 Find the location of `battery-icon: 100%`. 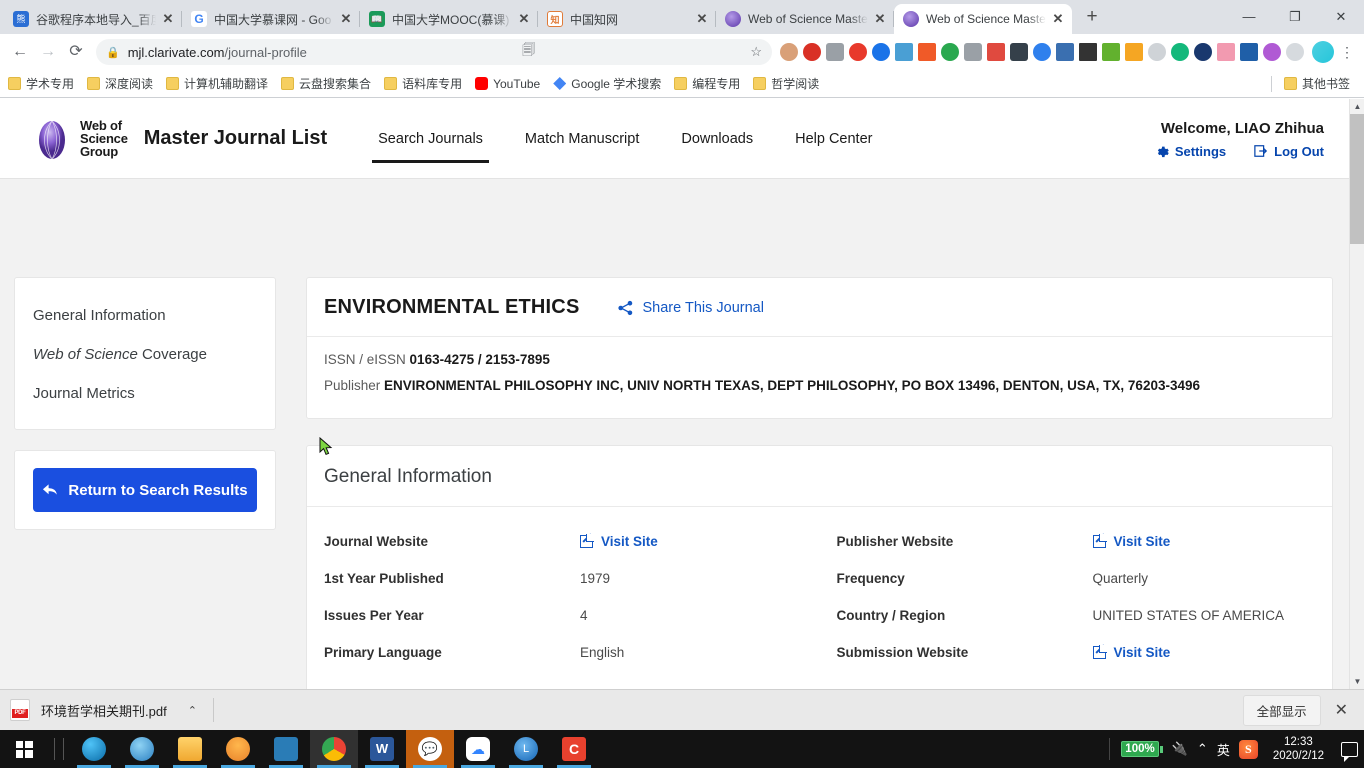

battery-icon: 100% is located at coordinates (1142, 749).